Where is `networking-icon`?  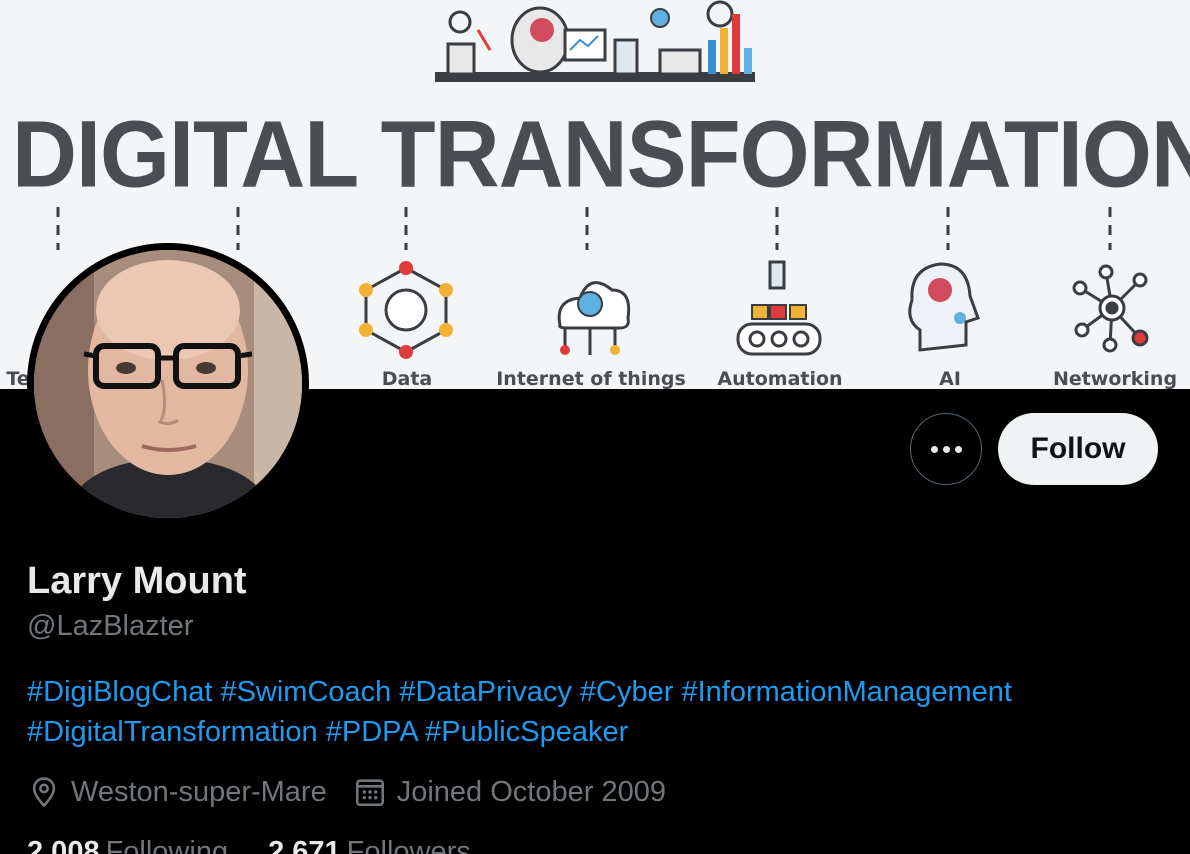 networking-icon is located at coordinates (1110, 308).